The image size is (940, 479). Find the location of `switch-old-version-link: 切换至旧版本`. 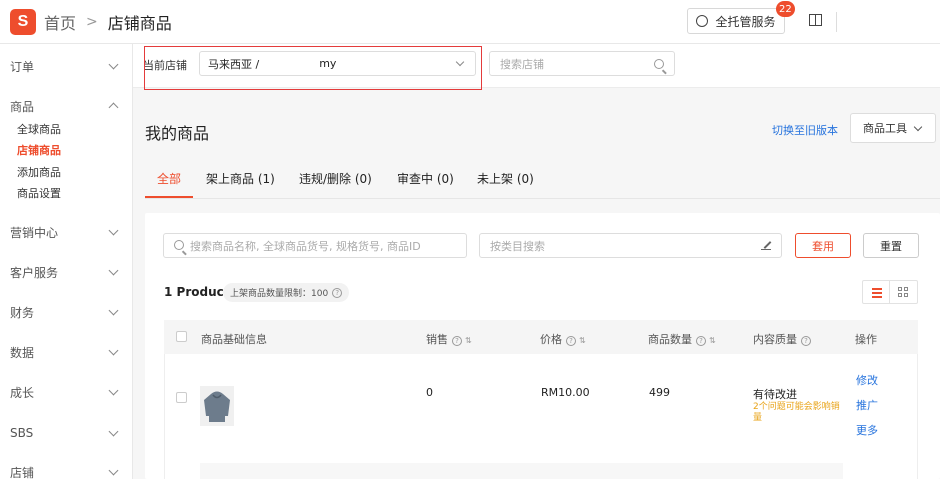

switch-old-version-link: 切换至旧版本 is located at coordinates (805, 130).